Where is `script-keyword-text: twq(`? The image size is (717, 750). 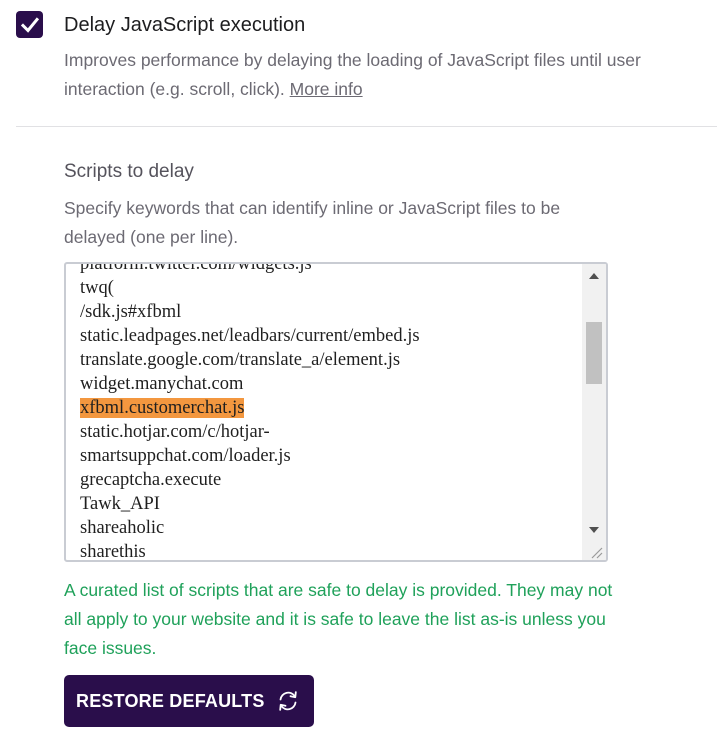 script-keyword-text: twq( is located at coordinates (97, 288).